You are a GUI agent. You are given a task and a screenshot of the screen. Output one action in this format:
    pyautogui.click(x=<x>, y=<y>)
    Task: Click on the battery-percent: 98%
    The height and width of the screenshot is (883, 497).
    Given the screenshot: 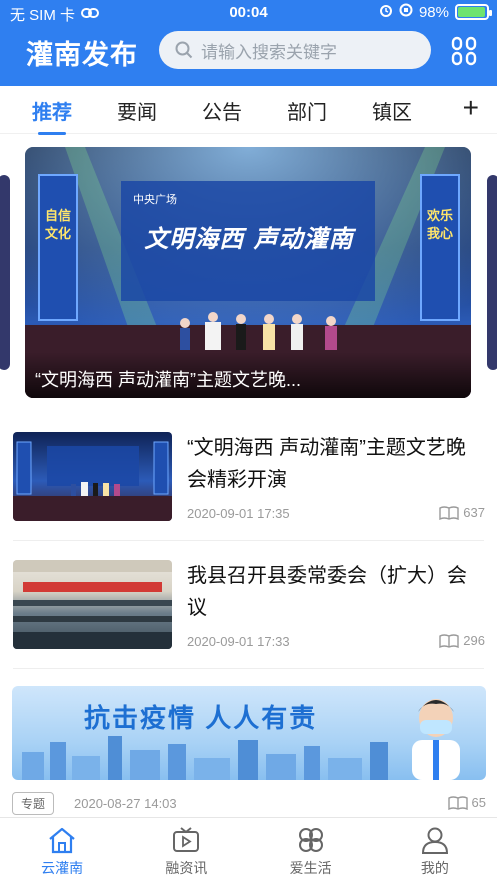 What is the action you would take?
    pyautogui.click(x=433, y=12)
    